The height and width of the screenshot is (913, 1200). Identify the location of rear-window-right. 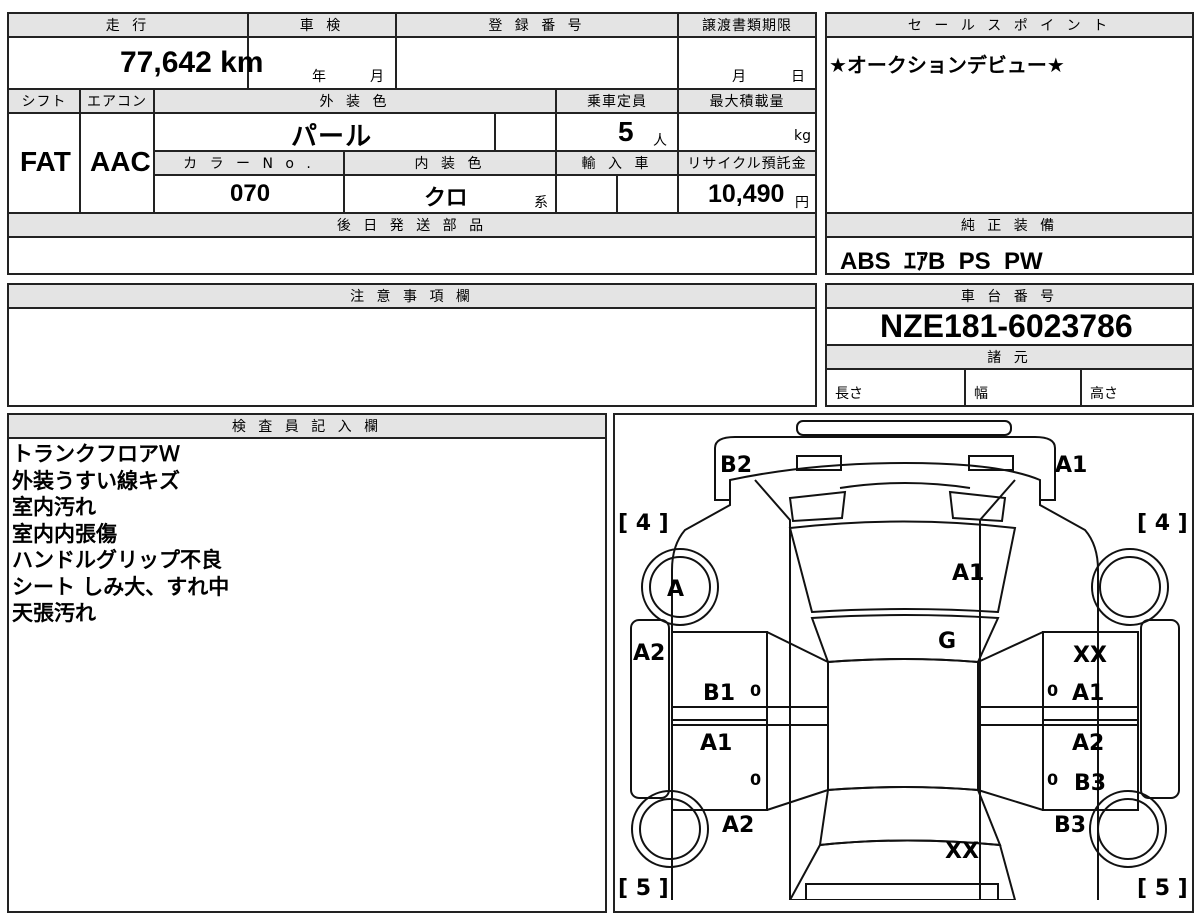
(977, 506).